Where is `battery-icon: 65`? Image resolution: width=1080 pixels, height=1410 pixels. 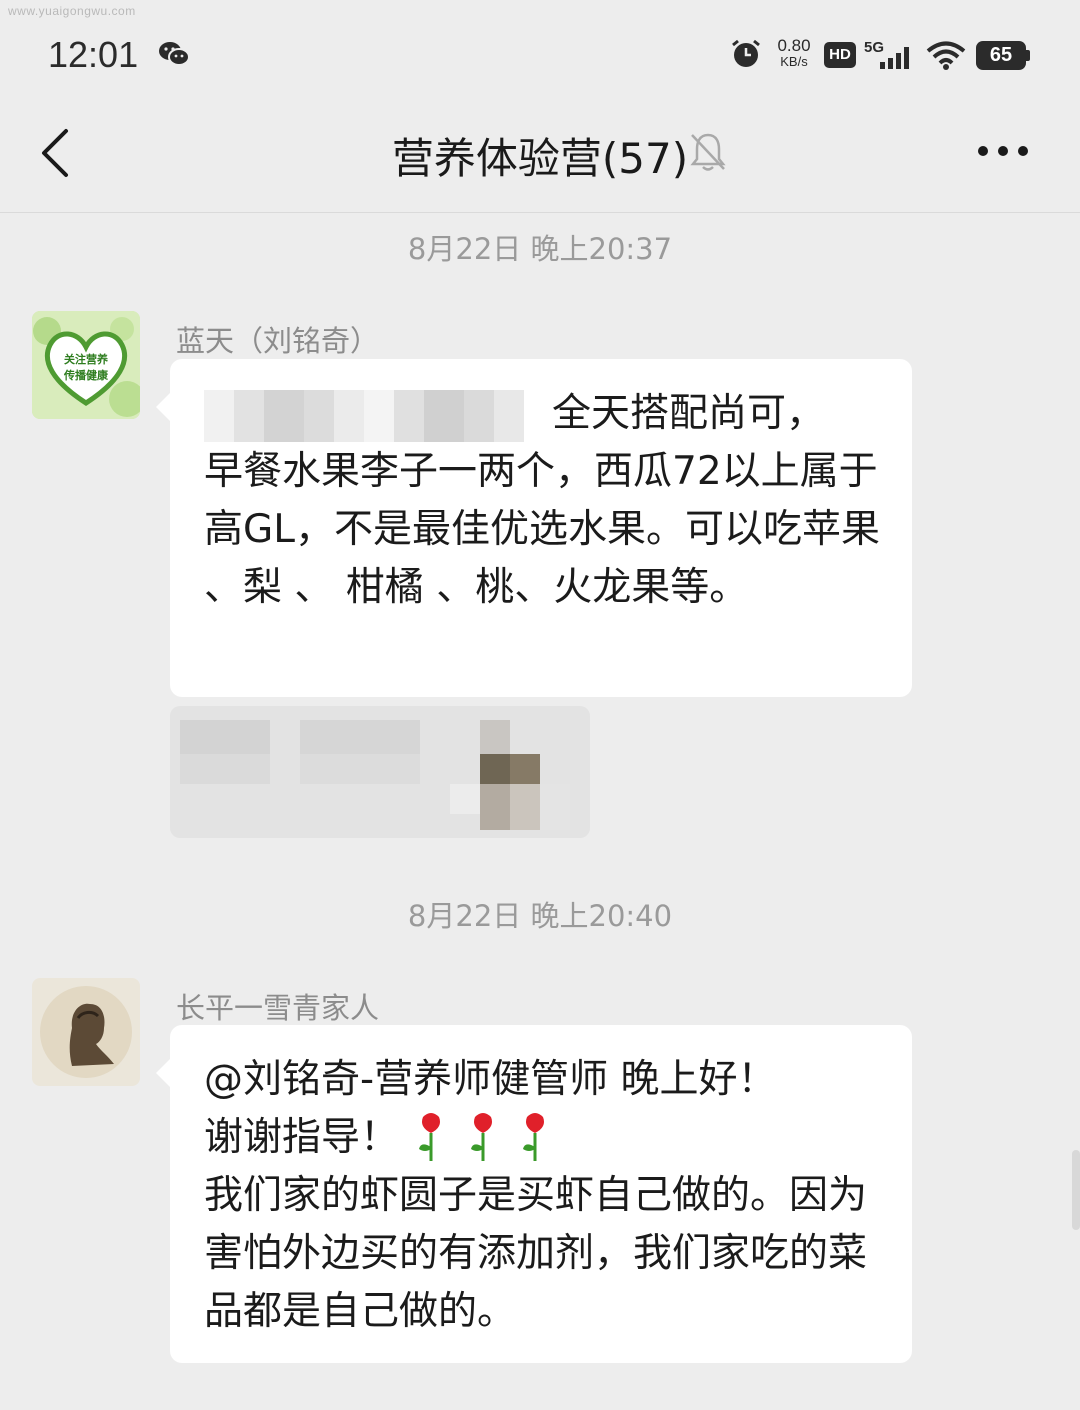 battery-icon: 65 is located at coordinates (1003, 55).